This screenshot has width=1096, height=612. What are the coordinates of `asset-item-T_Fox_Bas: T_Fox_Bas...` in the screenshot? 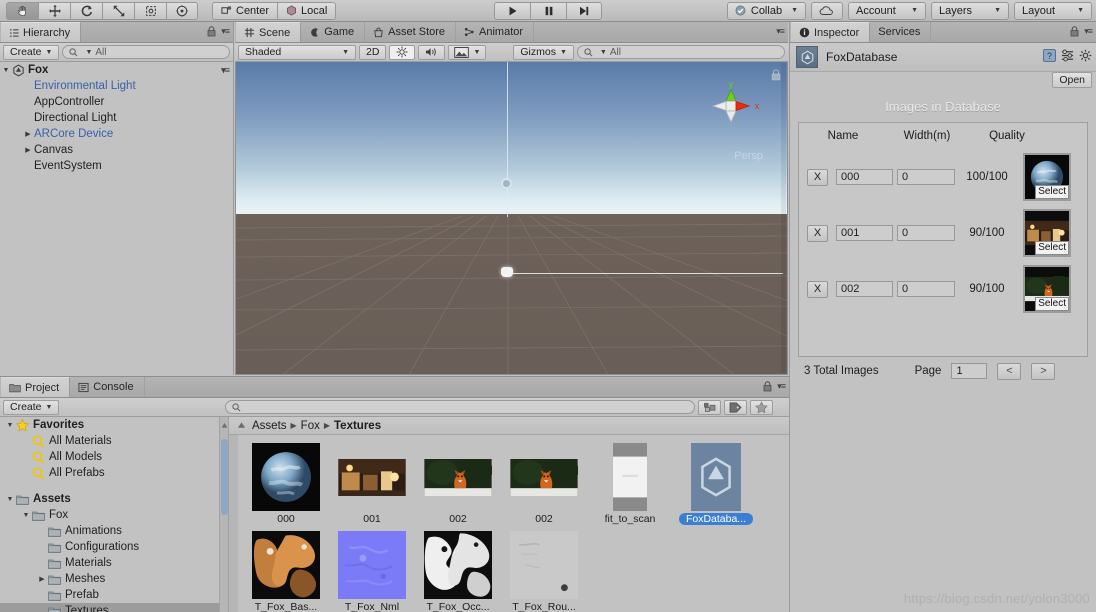 It's located at (286, 571).